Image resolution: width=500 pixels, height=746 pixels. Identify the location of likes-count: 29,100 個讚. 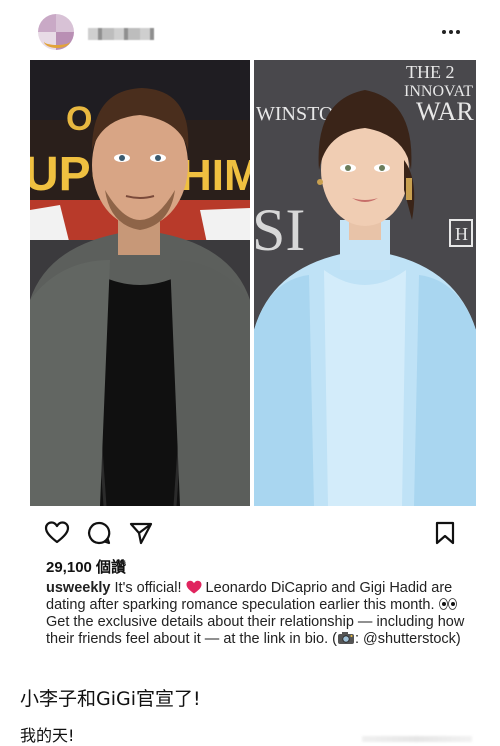
(86, 566).